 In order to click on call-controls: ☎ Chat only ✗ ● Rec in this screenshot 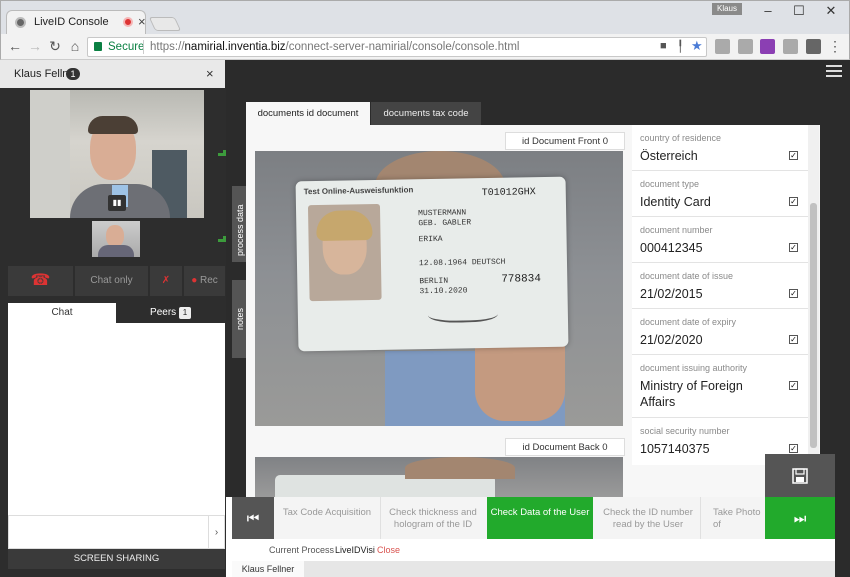, I will do `click(116, 281)`.